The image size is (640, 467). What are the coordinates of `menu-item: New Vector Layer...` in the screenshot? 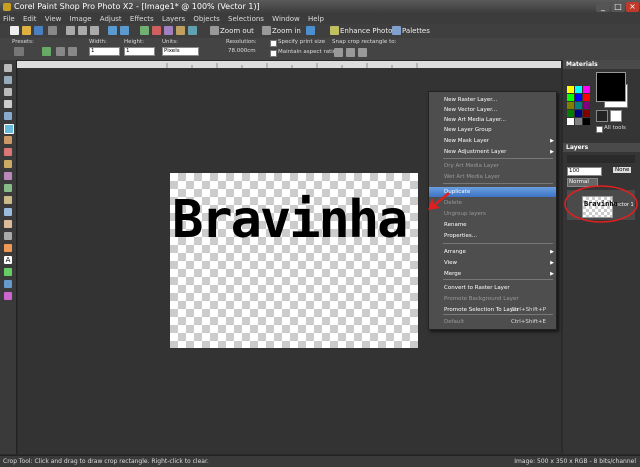 It's located at (492, 110).